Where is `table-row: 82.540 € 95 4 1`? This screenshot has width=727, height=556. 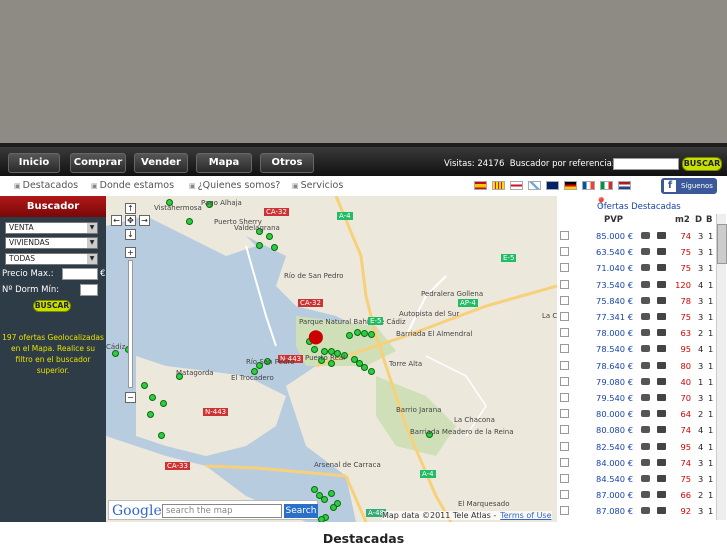
table-row: 82.540 € 95 4 1 is located at coordinates (637, 447).